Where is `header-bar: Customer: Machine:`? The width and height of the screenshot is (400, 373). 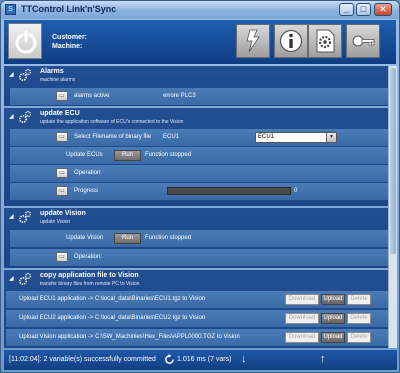
header-bar: Customer: Machine: is located at coordinates (200, 42).